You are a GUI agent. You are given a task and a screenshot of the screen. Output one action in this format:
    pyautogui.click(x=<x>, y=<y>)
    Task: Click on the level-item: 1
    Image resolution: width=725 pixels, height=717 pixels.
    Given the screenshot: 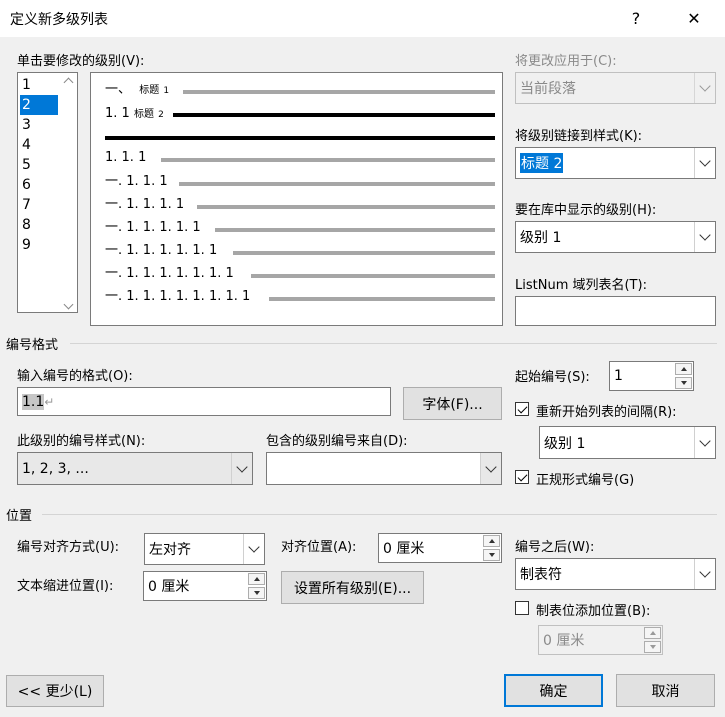 What is the action you would take?
    pyautogui.click(x=39, y=85)
    